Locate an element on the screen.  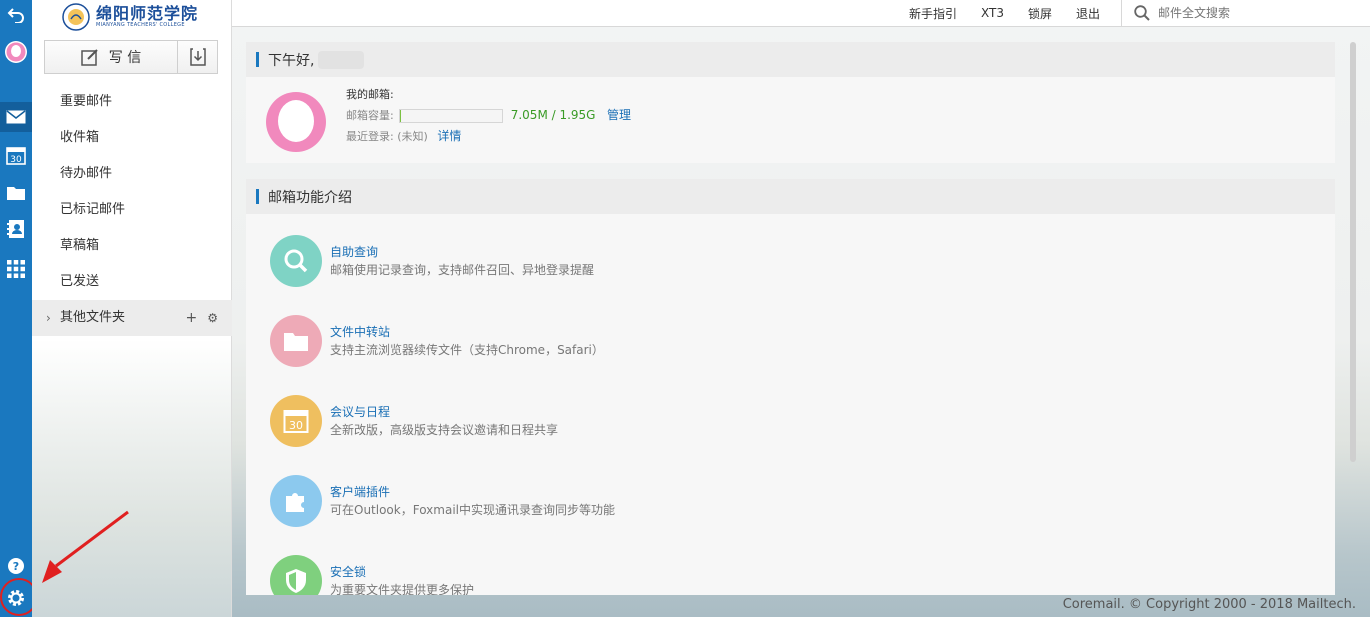
user-link: XT3 is located at coordinates (992, 13).